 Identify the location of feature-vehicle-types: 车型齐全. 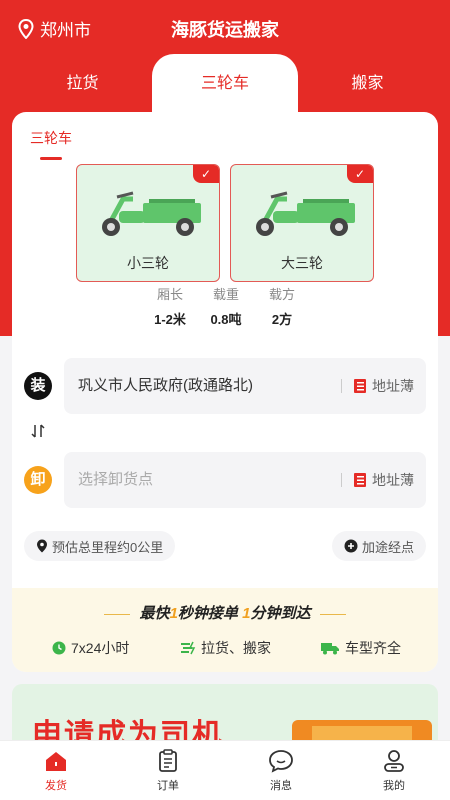
(360, 648).